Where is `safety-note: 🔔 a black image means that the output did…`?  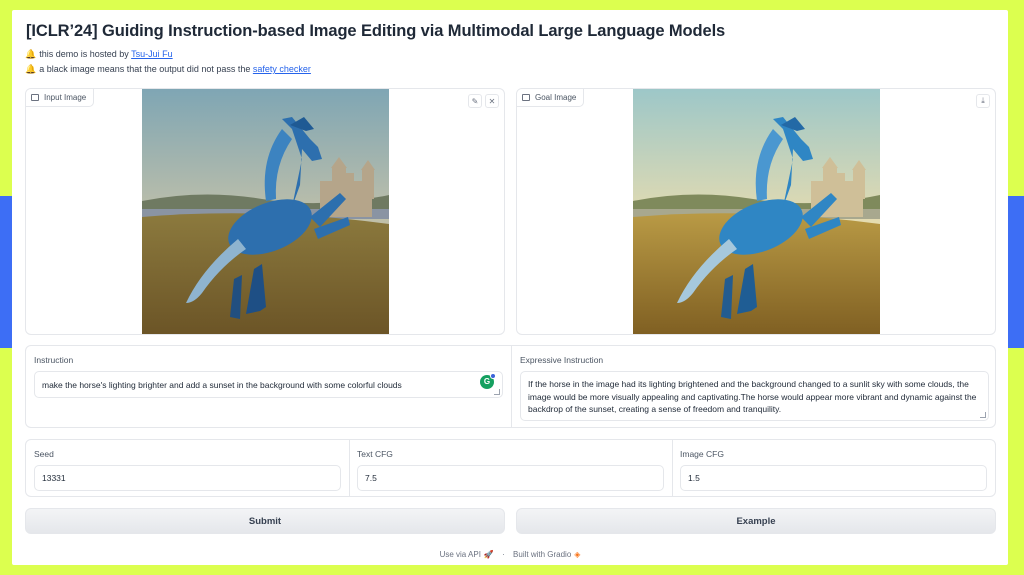
safety-note: 🔔 a black image means that the output did… is located at coordinates (168, 69).